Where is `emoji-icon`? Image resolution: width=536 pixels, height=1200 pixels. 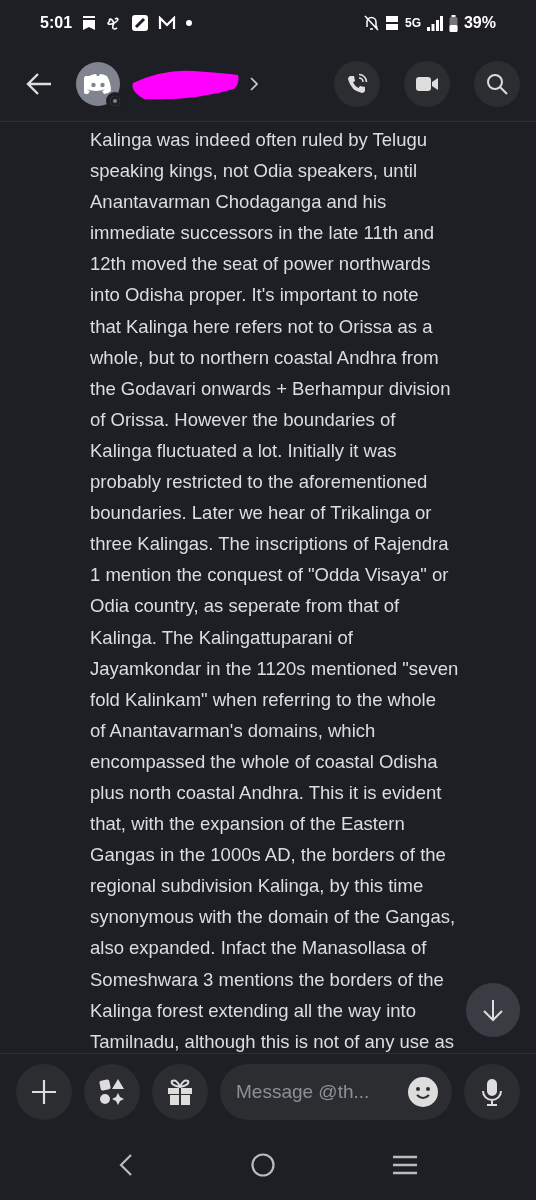
emoji-icon is located at coordinates (423, 1092).